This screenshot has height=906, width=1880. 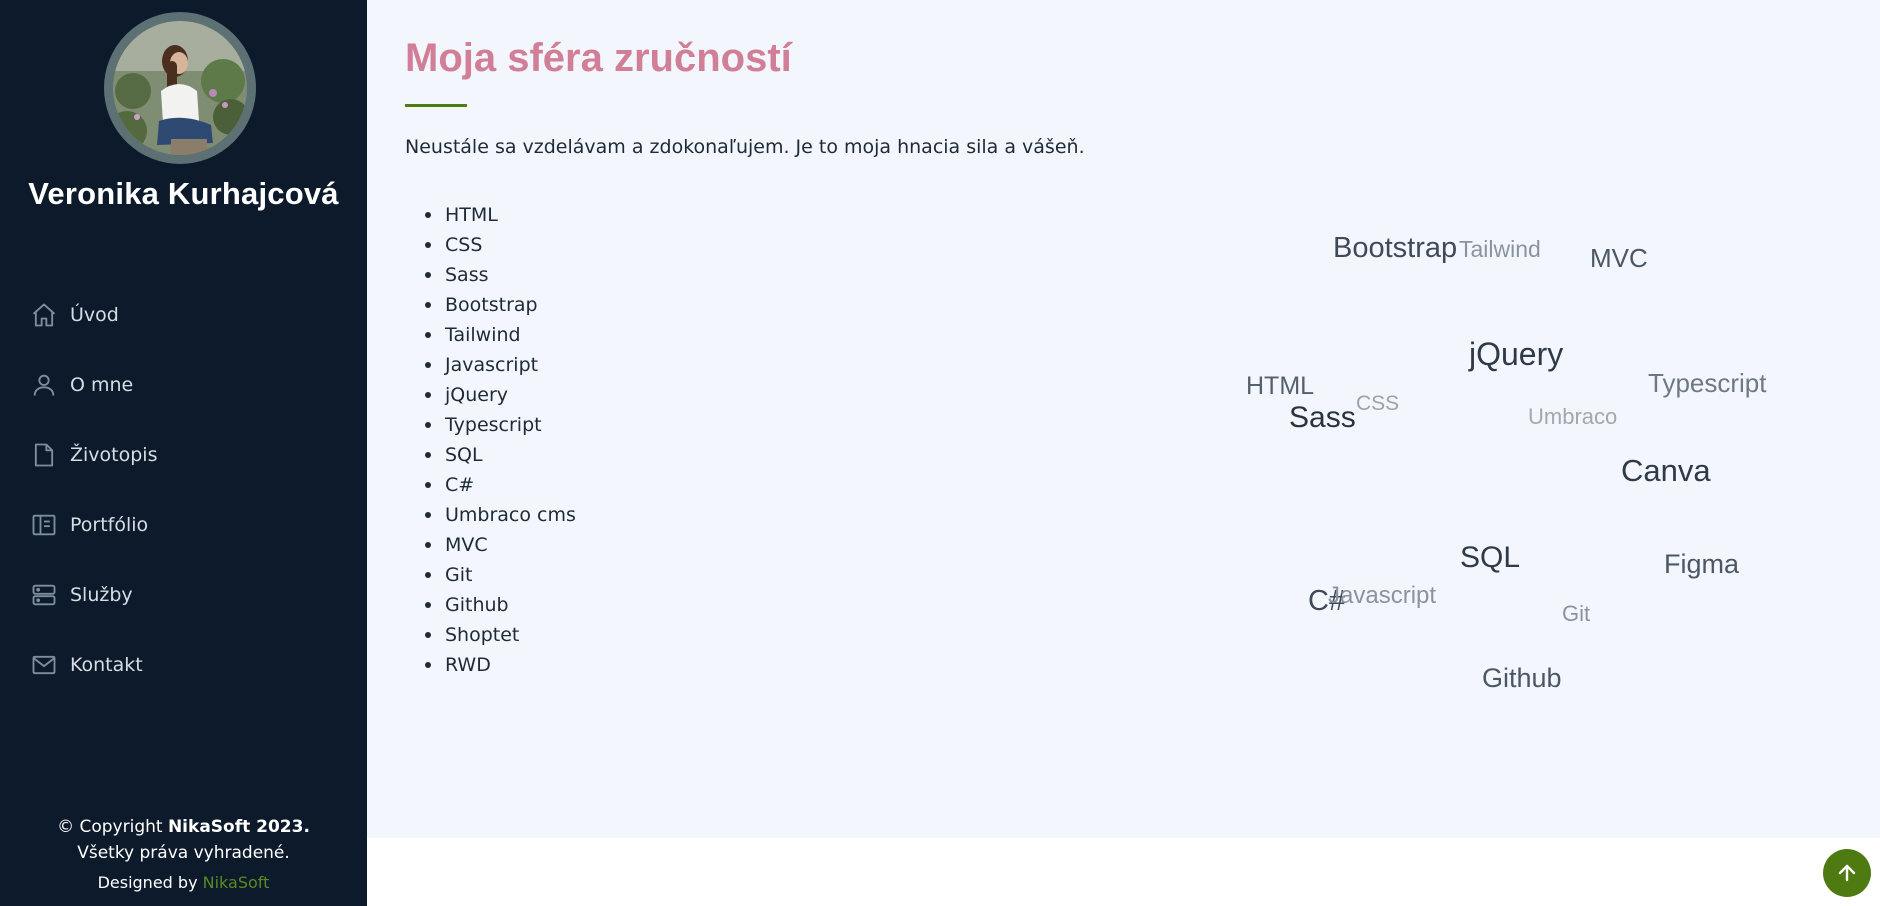 I want to click on envelope-icon, so click(x=44, y=665).